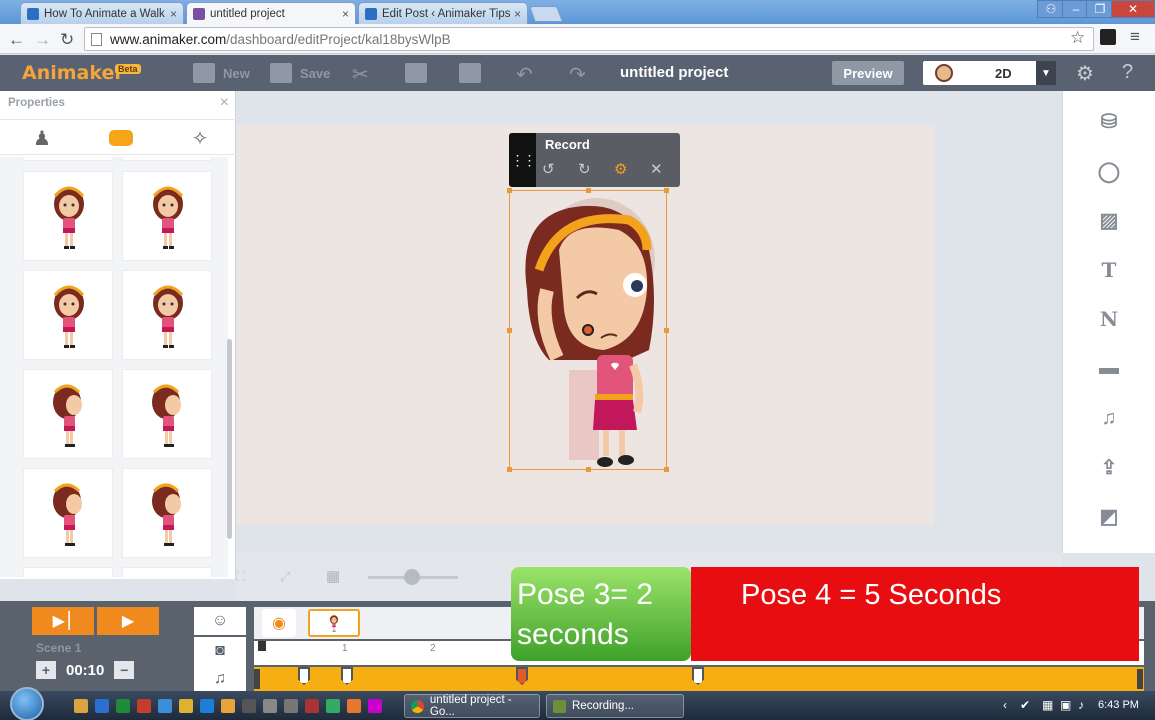 Image resolution: width=1155 pixels, height=720 pixels. I want to click on expand-icon: ⤢, so click(285, 577).